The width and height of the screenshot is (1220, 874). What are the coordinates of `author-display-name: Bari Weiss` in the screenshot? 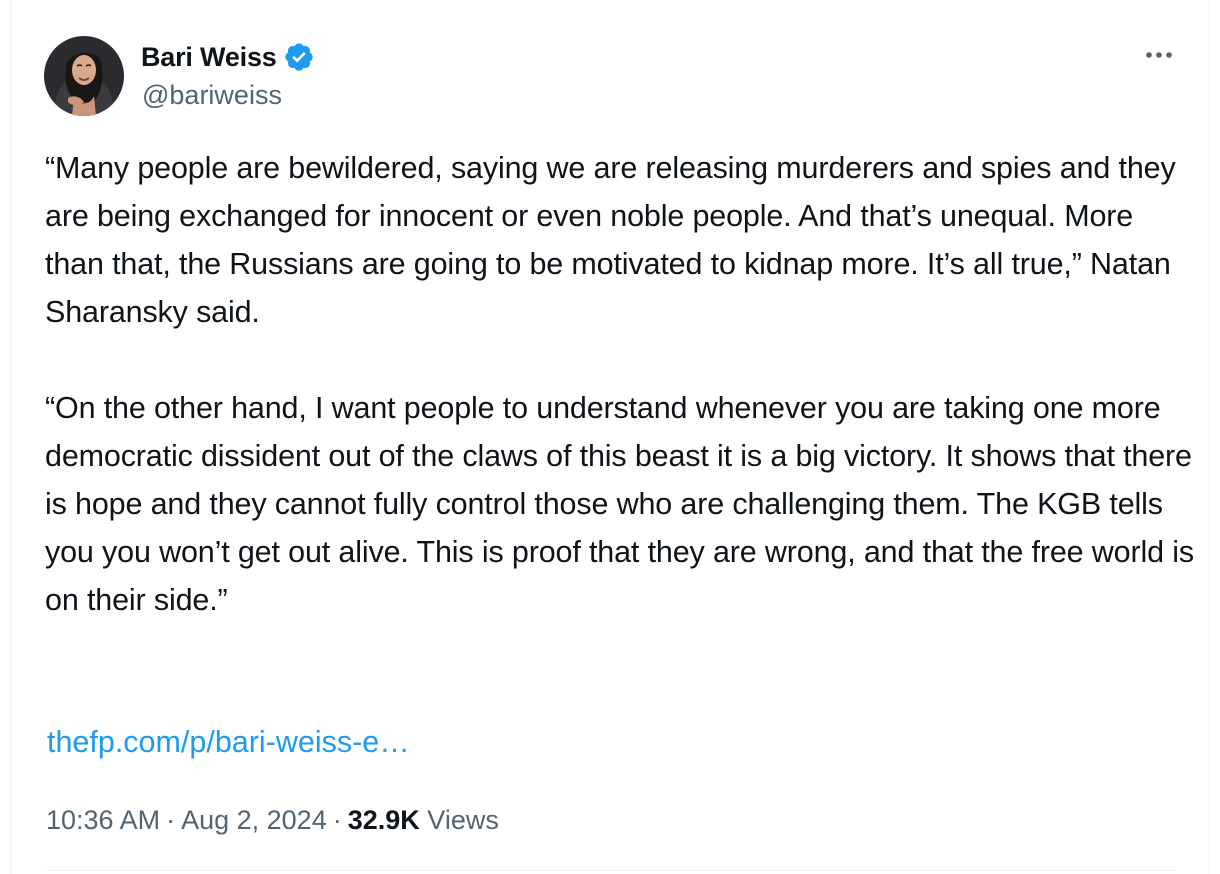 It's located at (209, 57).